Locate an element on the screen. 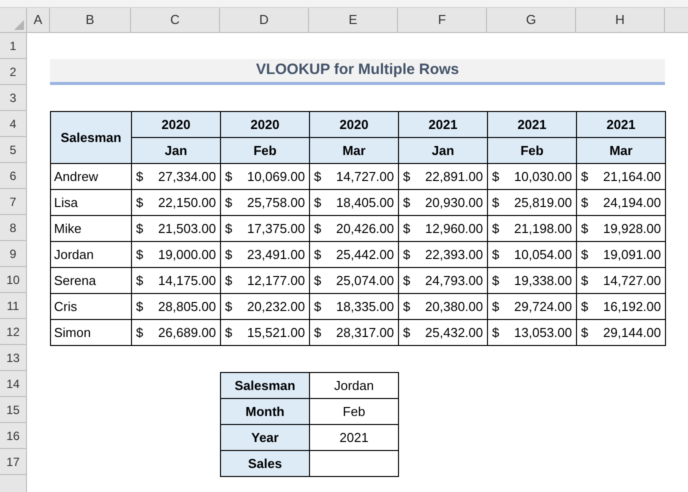 The width and height of the screenshot is (688, 492). amount-cell-text: 12,177.00 is located at coordinates (276, 281).